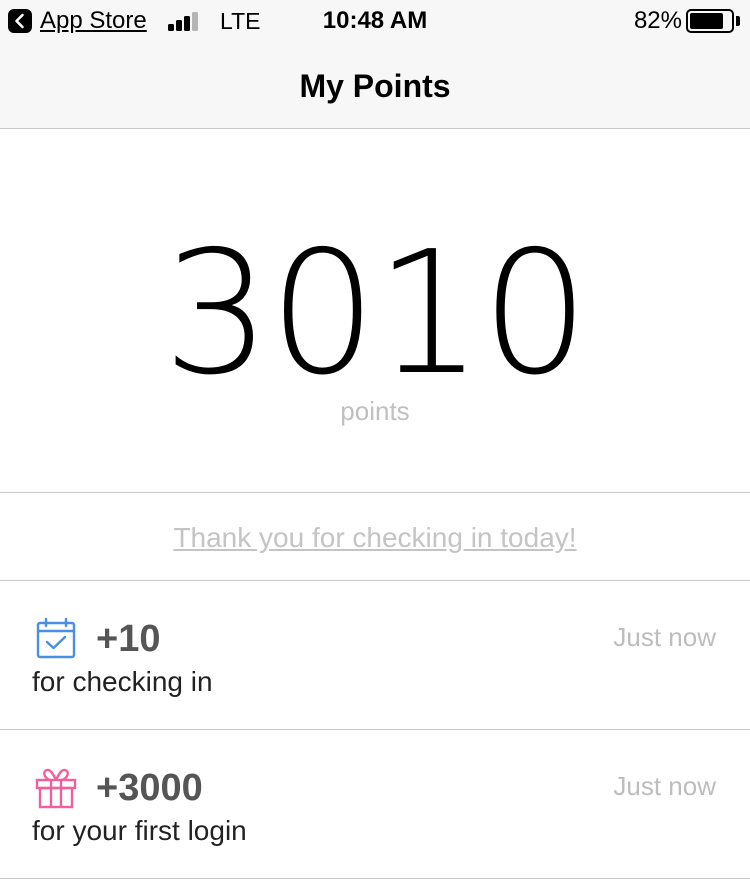 The width and height of the screenshot is (750, 890). Describe the element at coordinates (375, 22) in the screenshot. I see `status-bar: App Store LTE 10:48 AM 82%` at that location.